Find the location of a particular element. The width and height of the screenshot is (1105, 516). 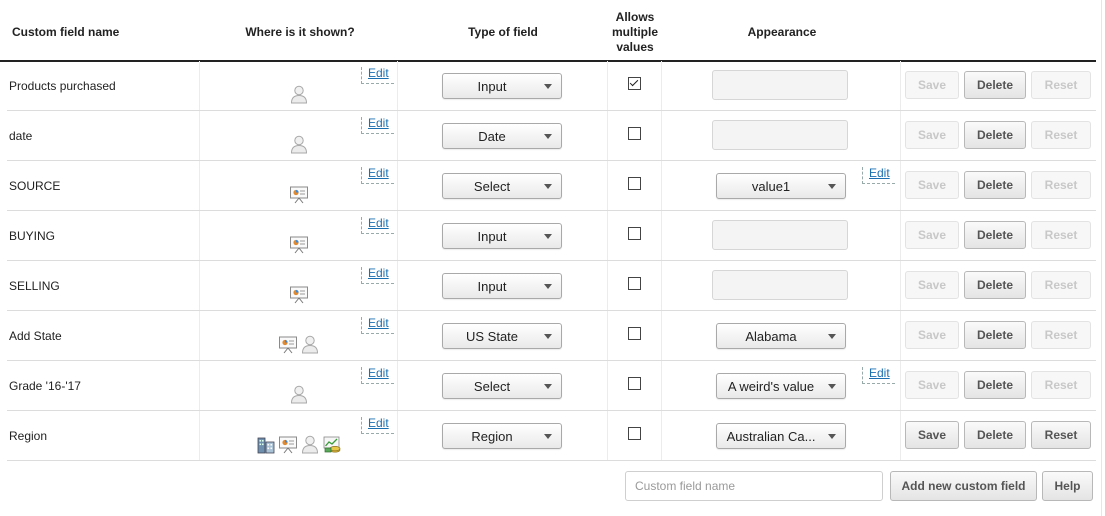

scrollbar-edge is located at coordinates (1101, 258).